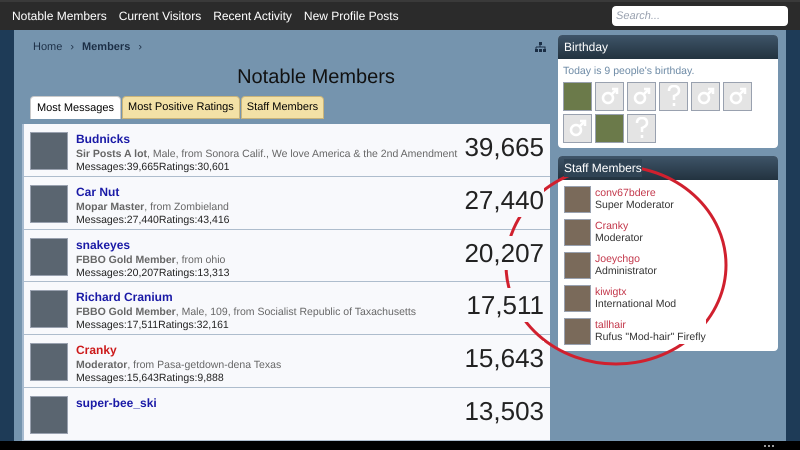 This screenshot has height=450, width=800. Describe the element at coordinates (47, 47) in the screenshot. I see `breadcrumb-link: Home` at that location.